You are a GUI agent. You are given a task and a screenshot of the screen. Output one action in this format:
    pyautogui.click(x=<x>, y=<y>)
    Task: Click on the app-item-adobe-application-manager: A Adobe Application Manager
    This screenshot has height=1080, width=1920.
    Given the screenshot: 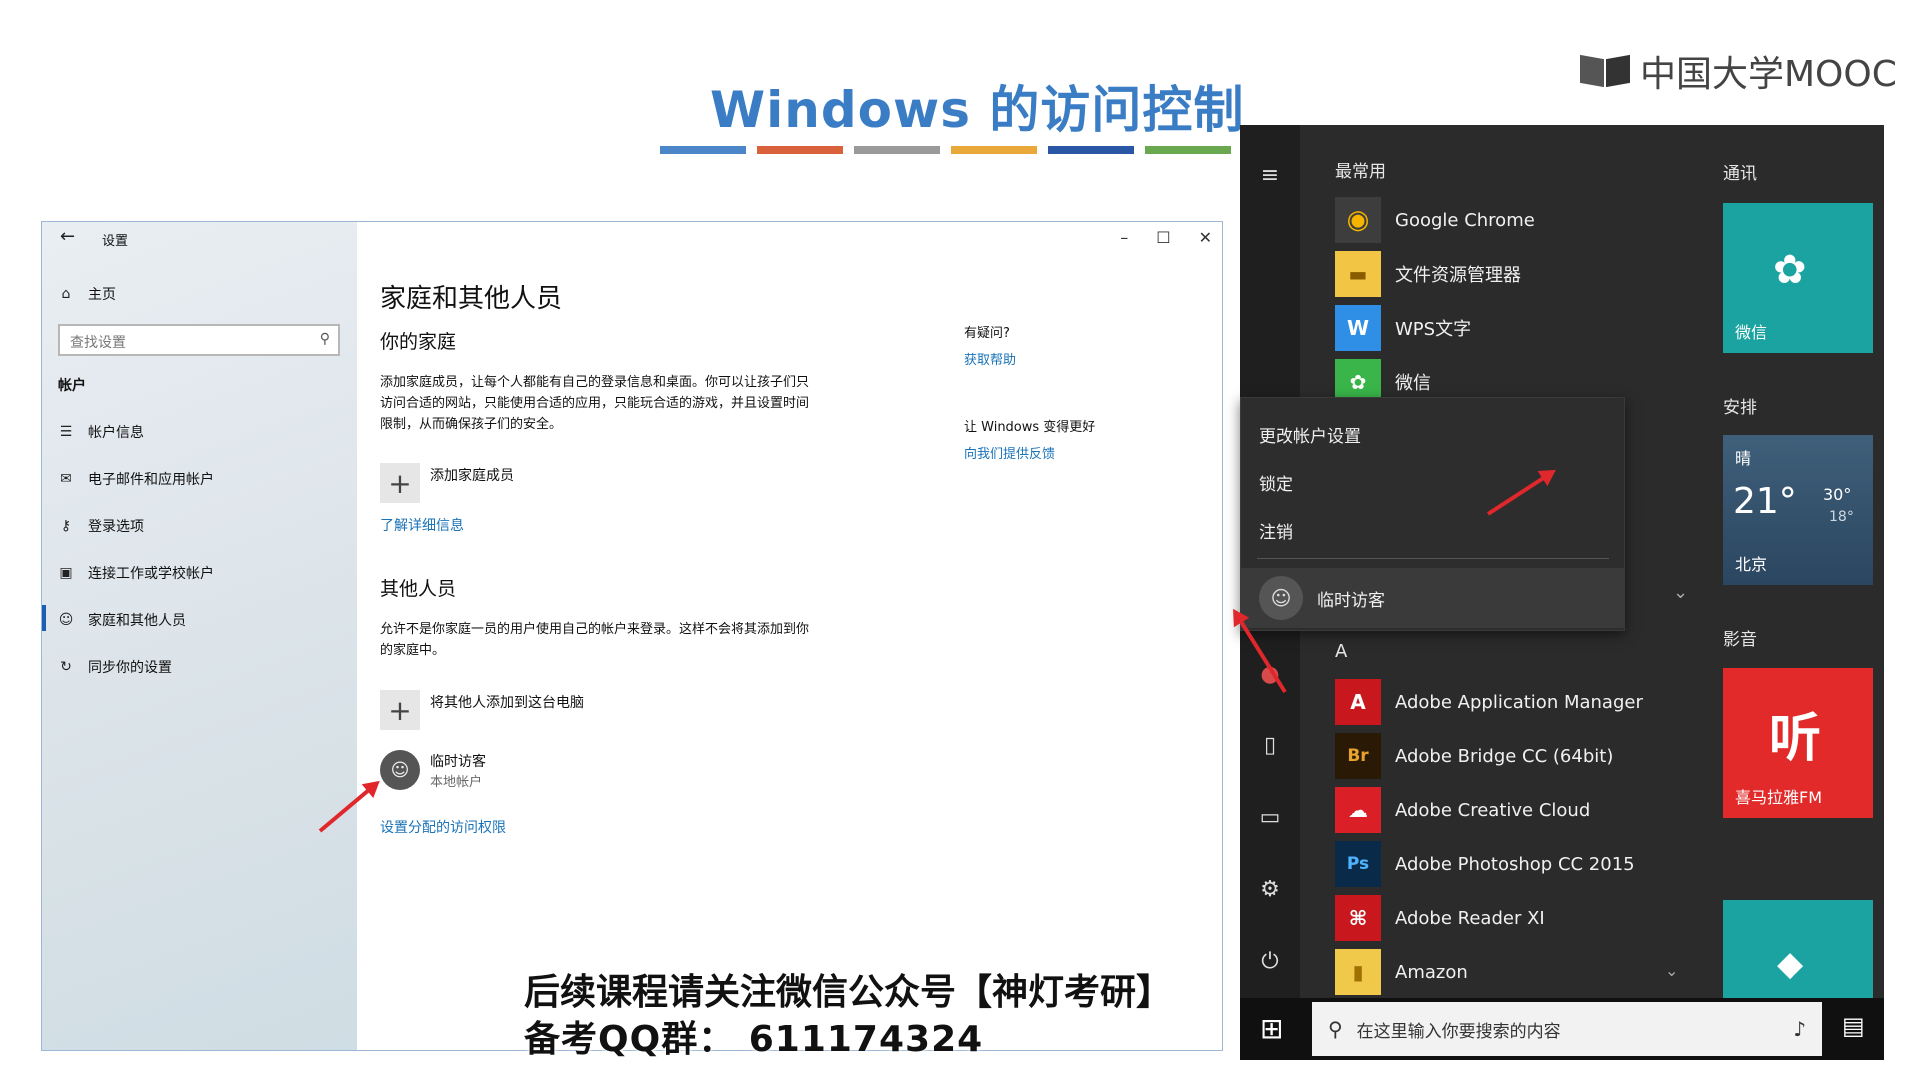 What is the action you would take?
    pyautogui.click(x=1489, y=702)
    